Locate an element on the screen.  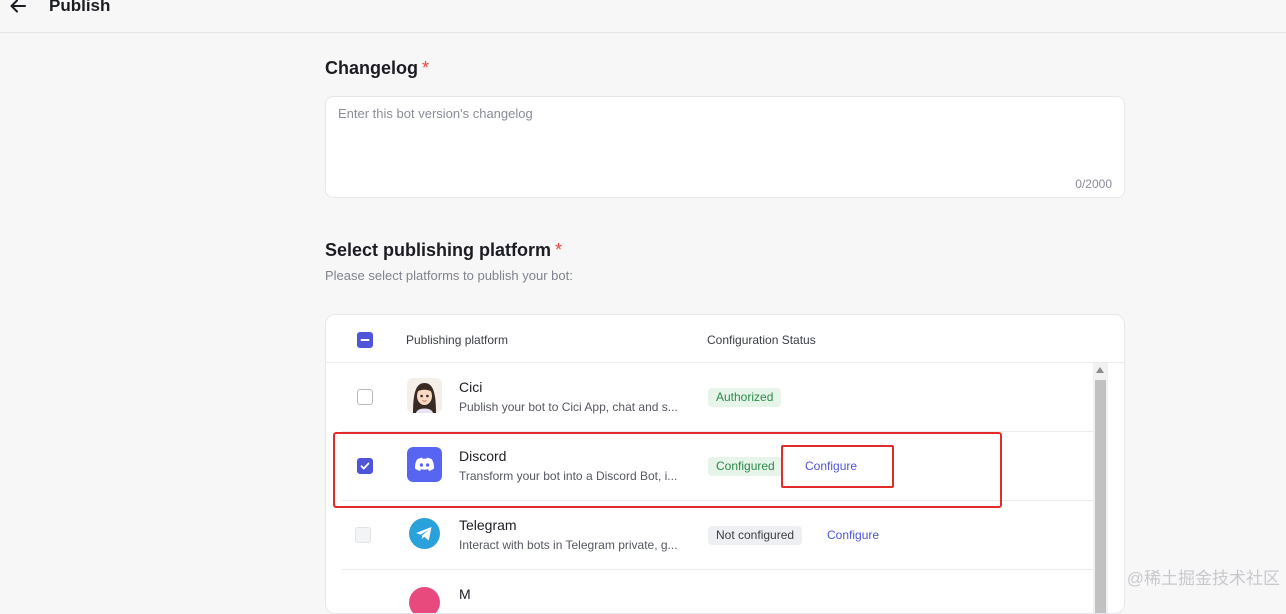
scrollbar-thumb is located at coordinates (1100, 496).